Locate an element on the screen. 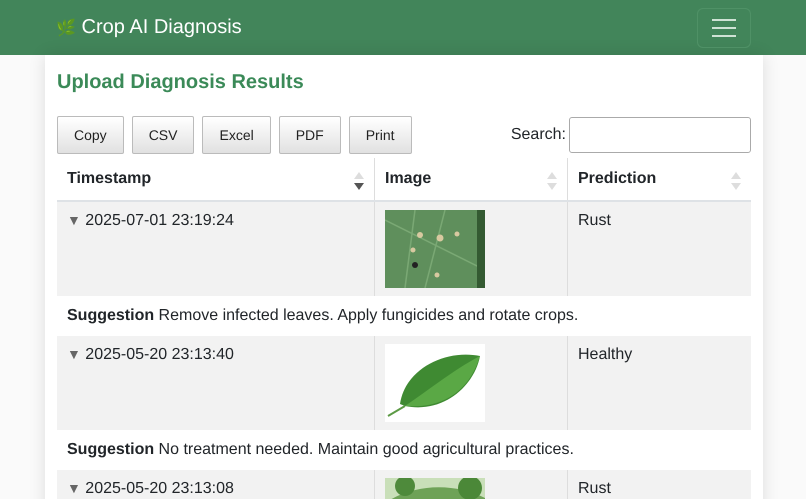 Image resolution: width=806 pixels, height=499 pixels. export-button: Copy is located at coordinates (90, 135).